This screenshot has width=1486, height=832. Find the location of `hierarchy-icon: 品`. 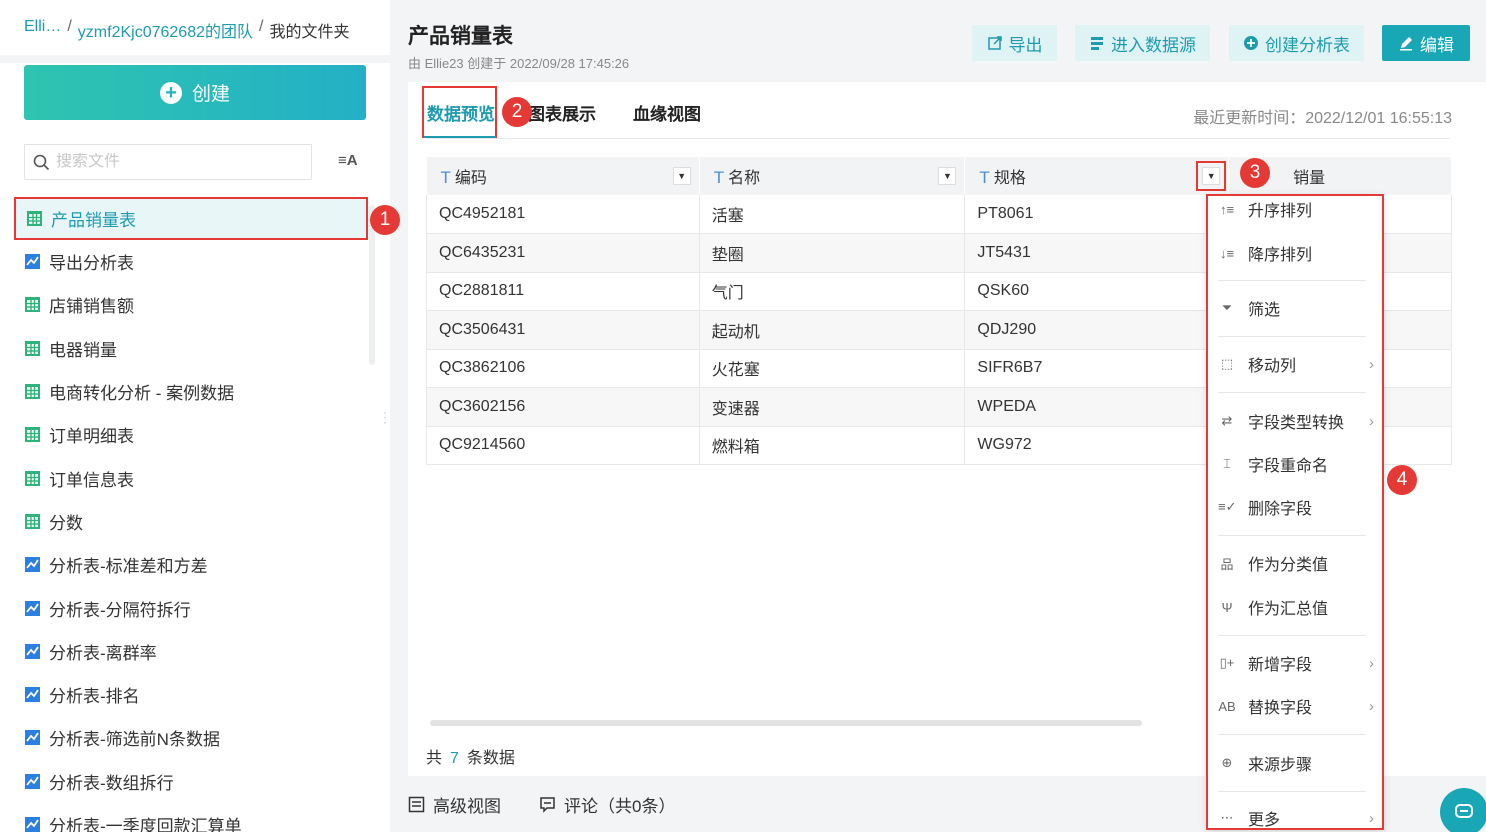

hierarchy-icon: 品 is located at coordinates (1227, 564).